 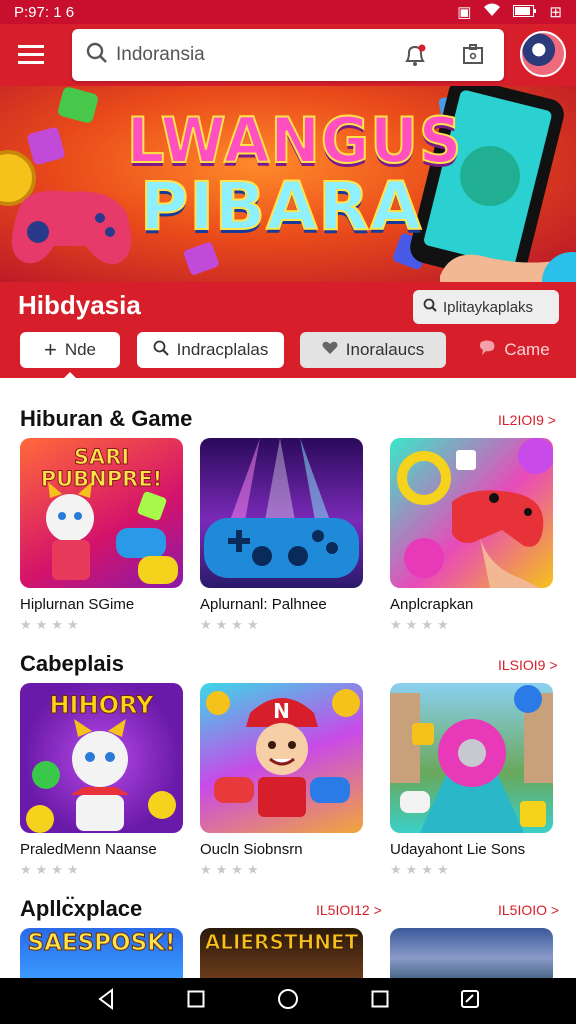 I want to click on nfc-icon: ▣, so click(x=464, y=12).